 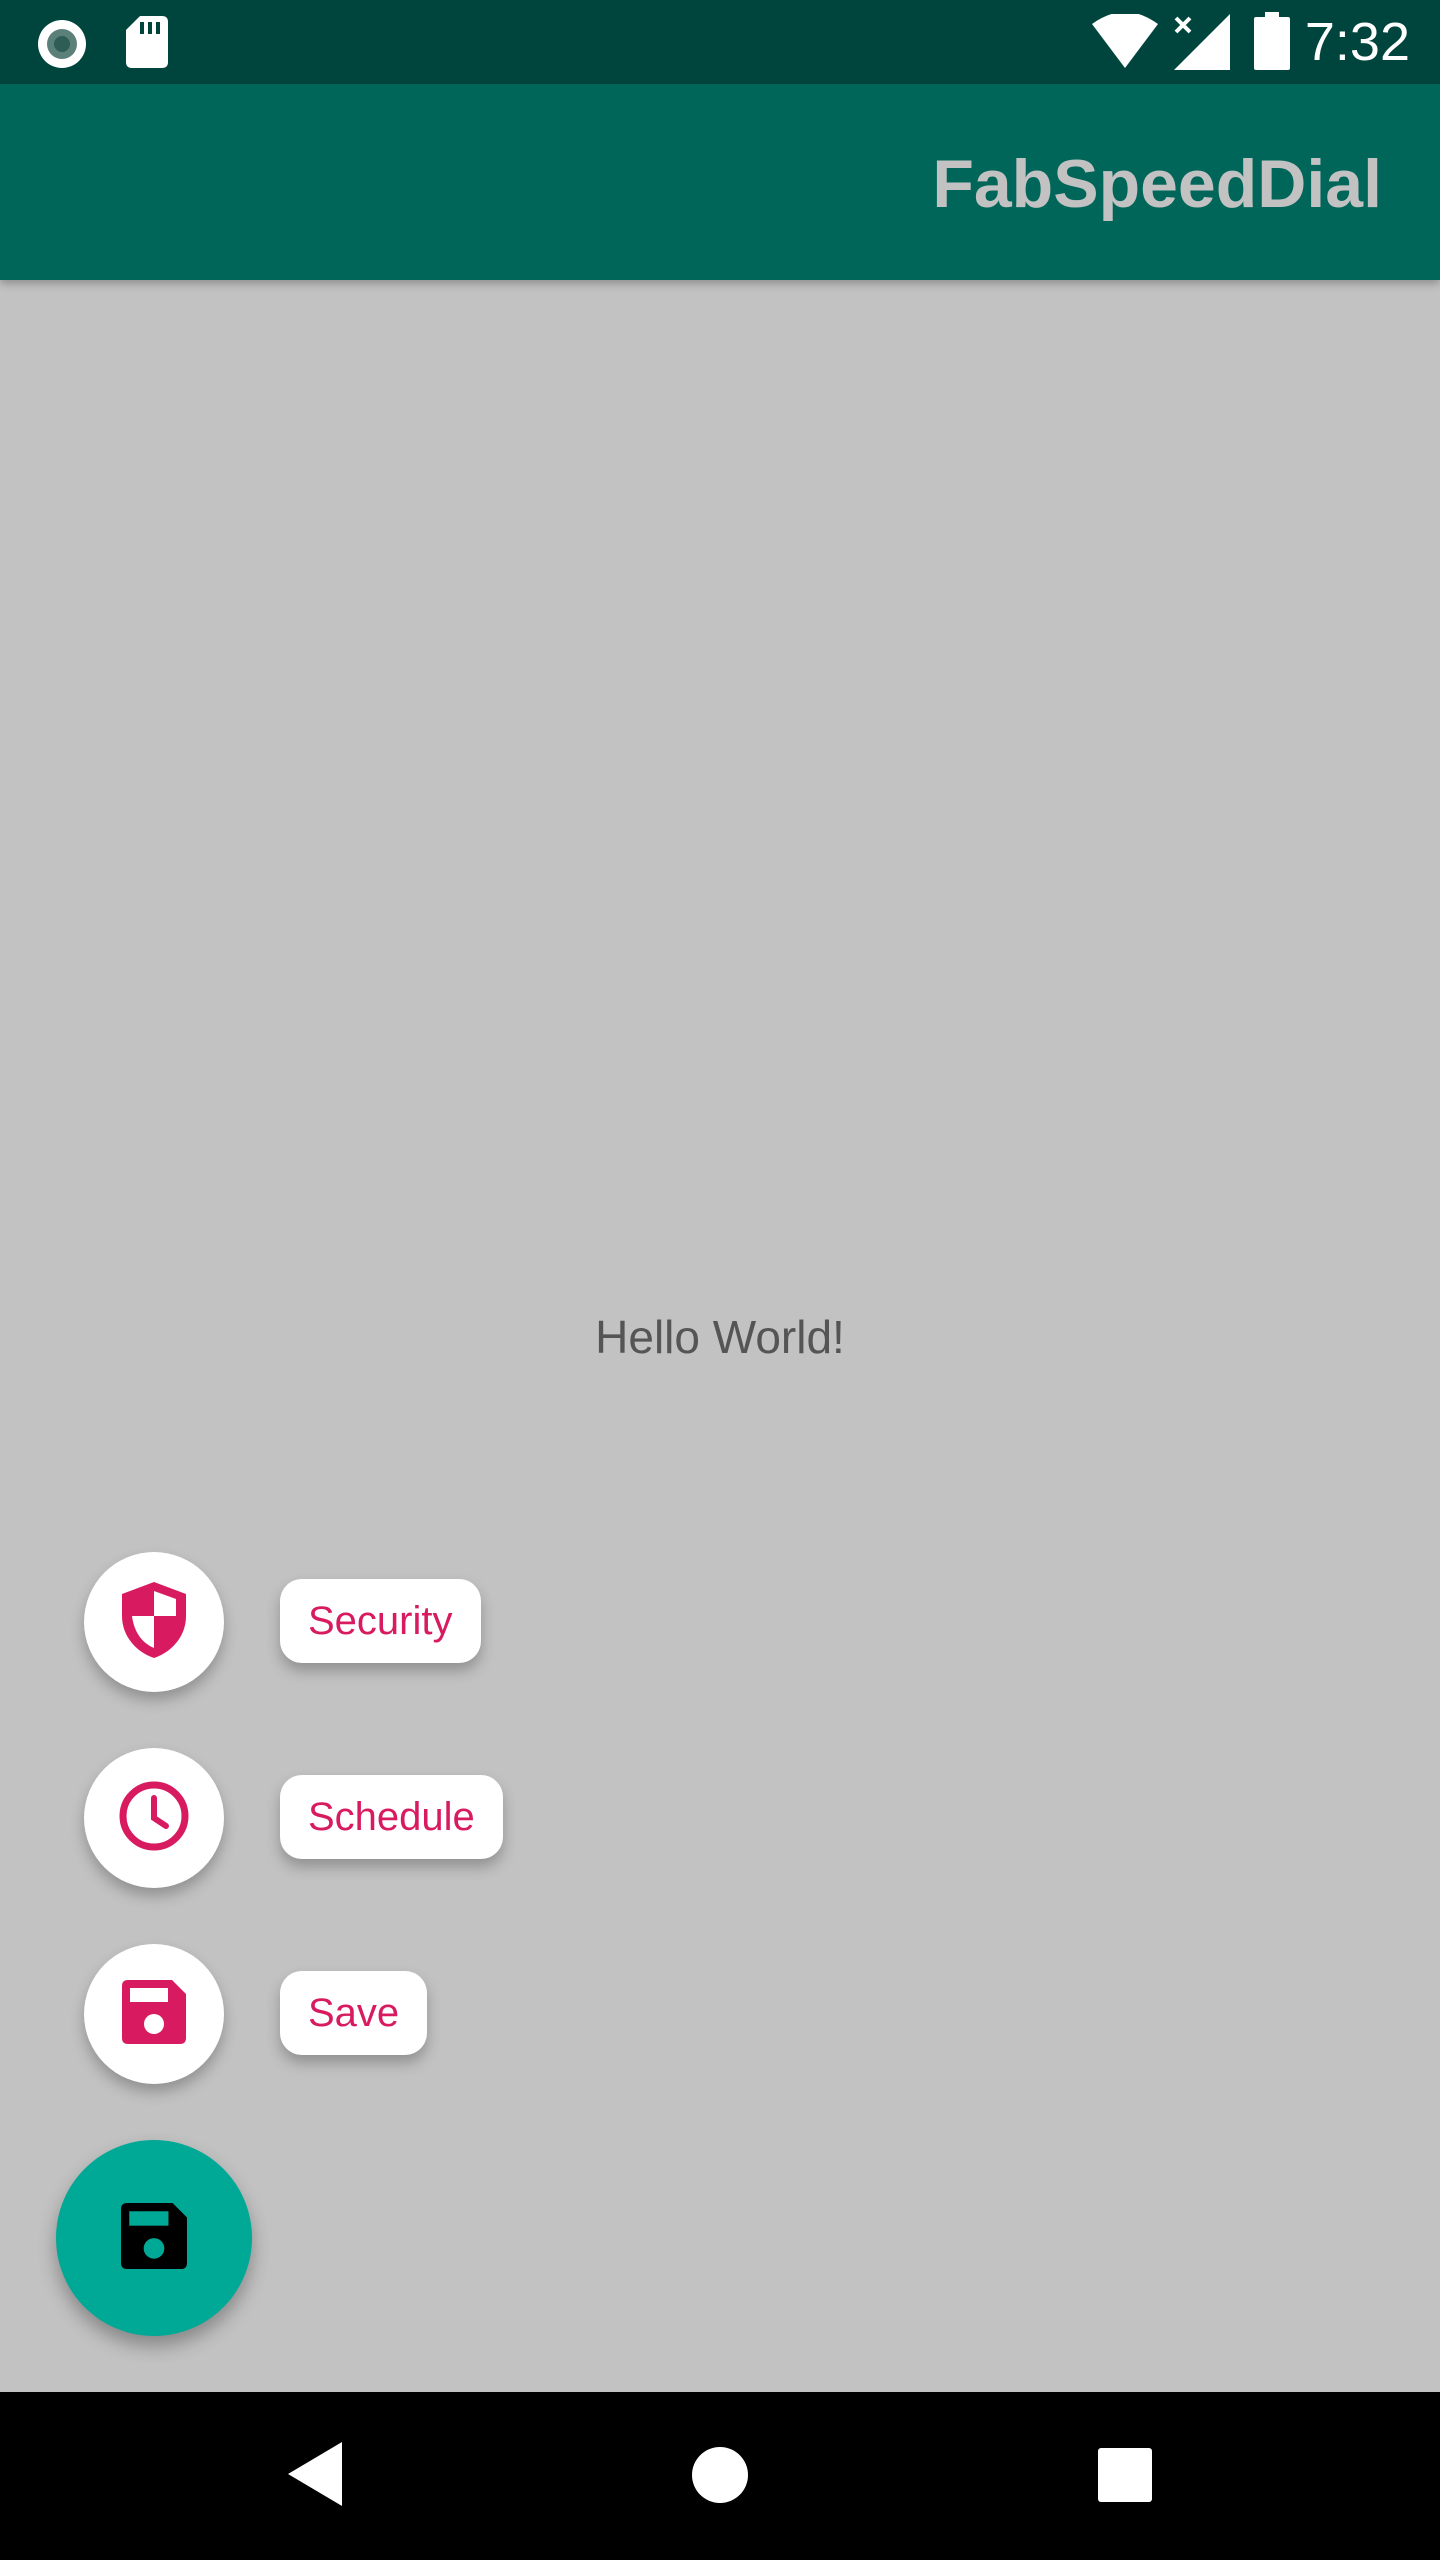 What do you see at coordinates (380, 1621) in the screenshot?
I see `security-label: Security` at bounding box center [380, 1621].